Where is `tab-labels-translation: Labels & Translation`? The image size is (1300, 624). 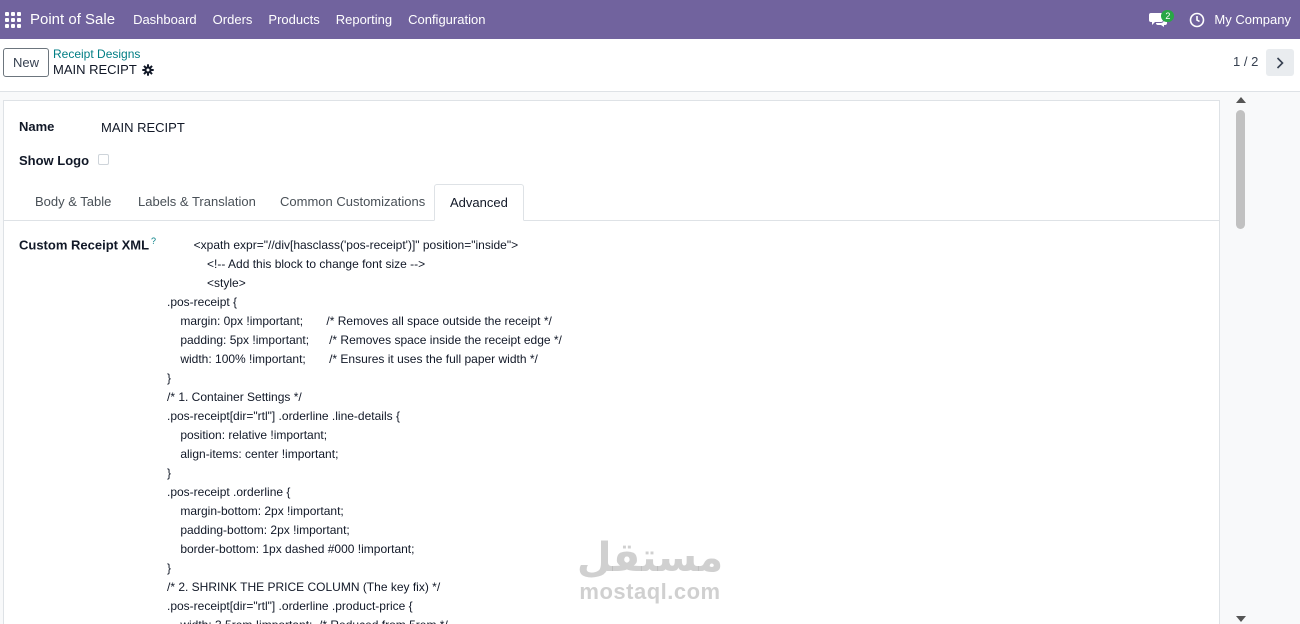
tab-labels-translation: Labels & Translation is located at coordinates (197, 202).